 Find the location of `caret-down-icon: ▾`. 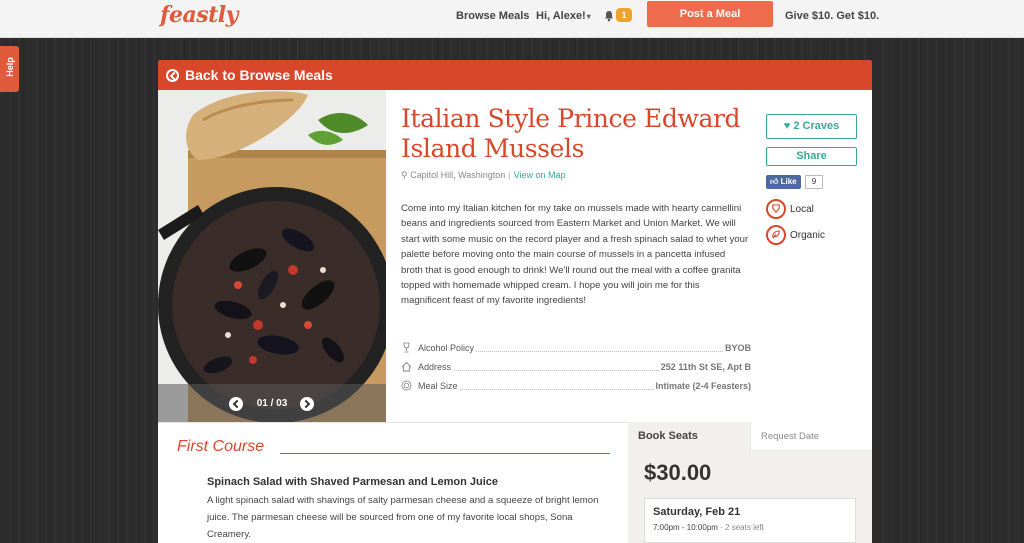

caret-down-icon: ▾ is located at coordinates (588, 16).